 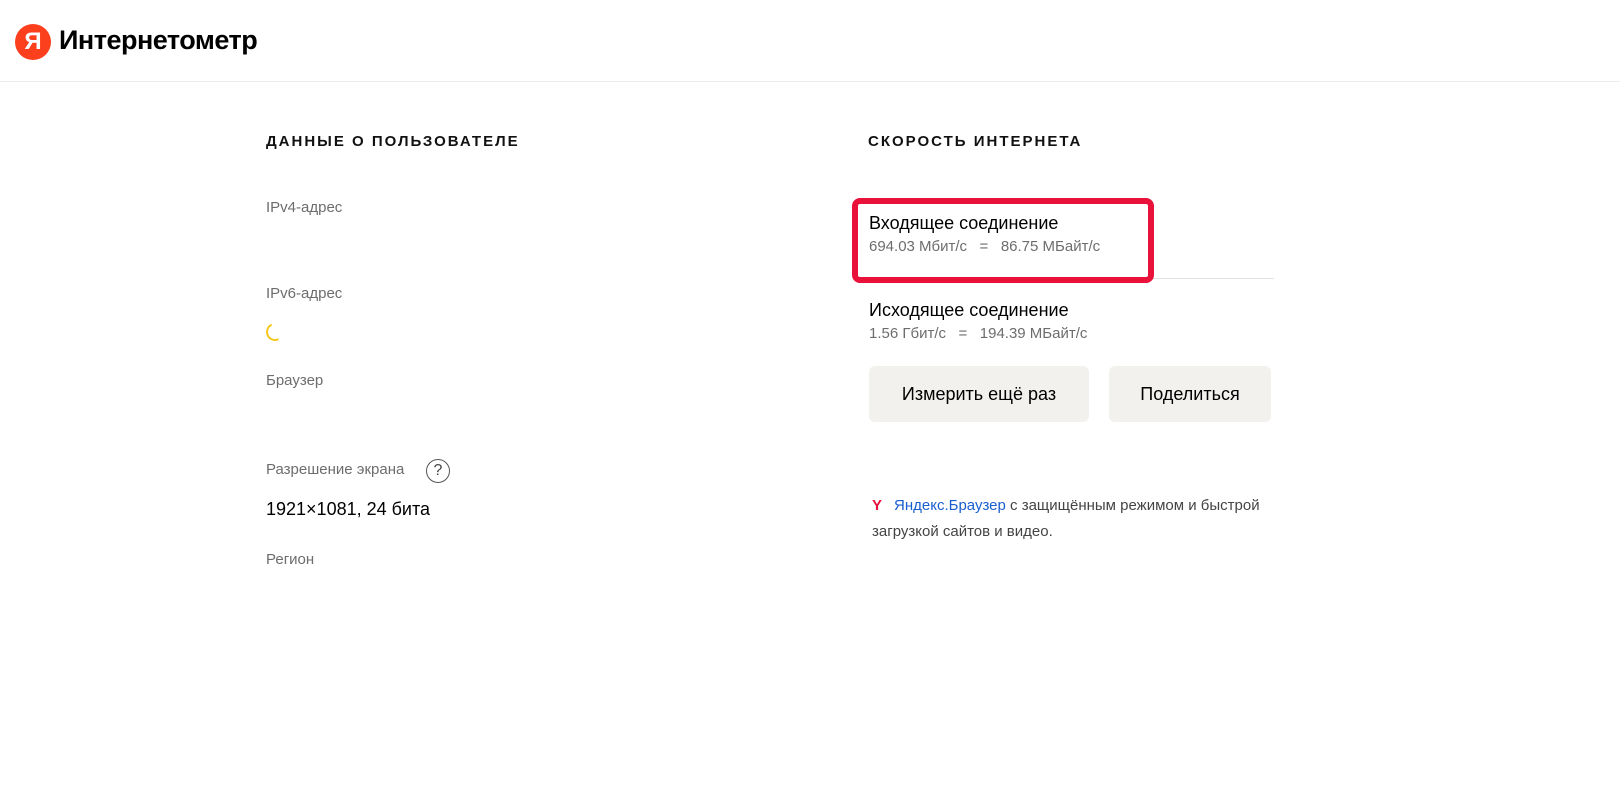 I want to click on resolution-value: 1921×1081, 24 бита, so click(x=348, y=509).